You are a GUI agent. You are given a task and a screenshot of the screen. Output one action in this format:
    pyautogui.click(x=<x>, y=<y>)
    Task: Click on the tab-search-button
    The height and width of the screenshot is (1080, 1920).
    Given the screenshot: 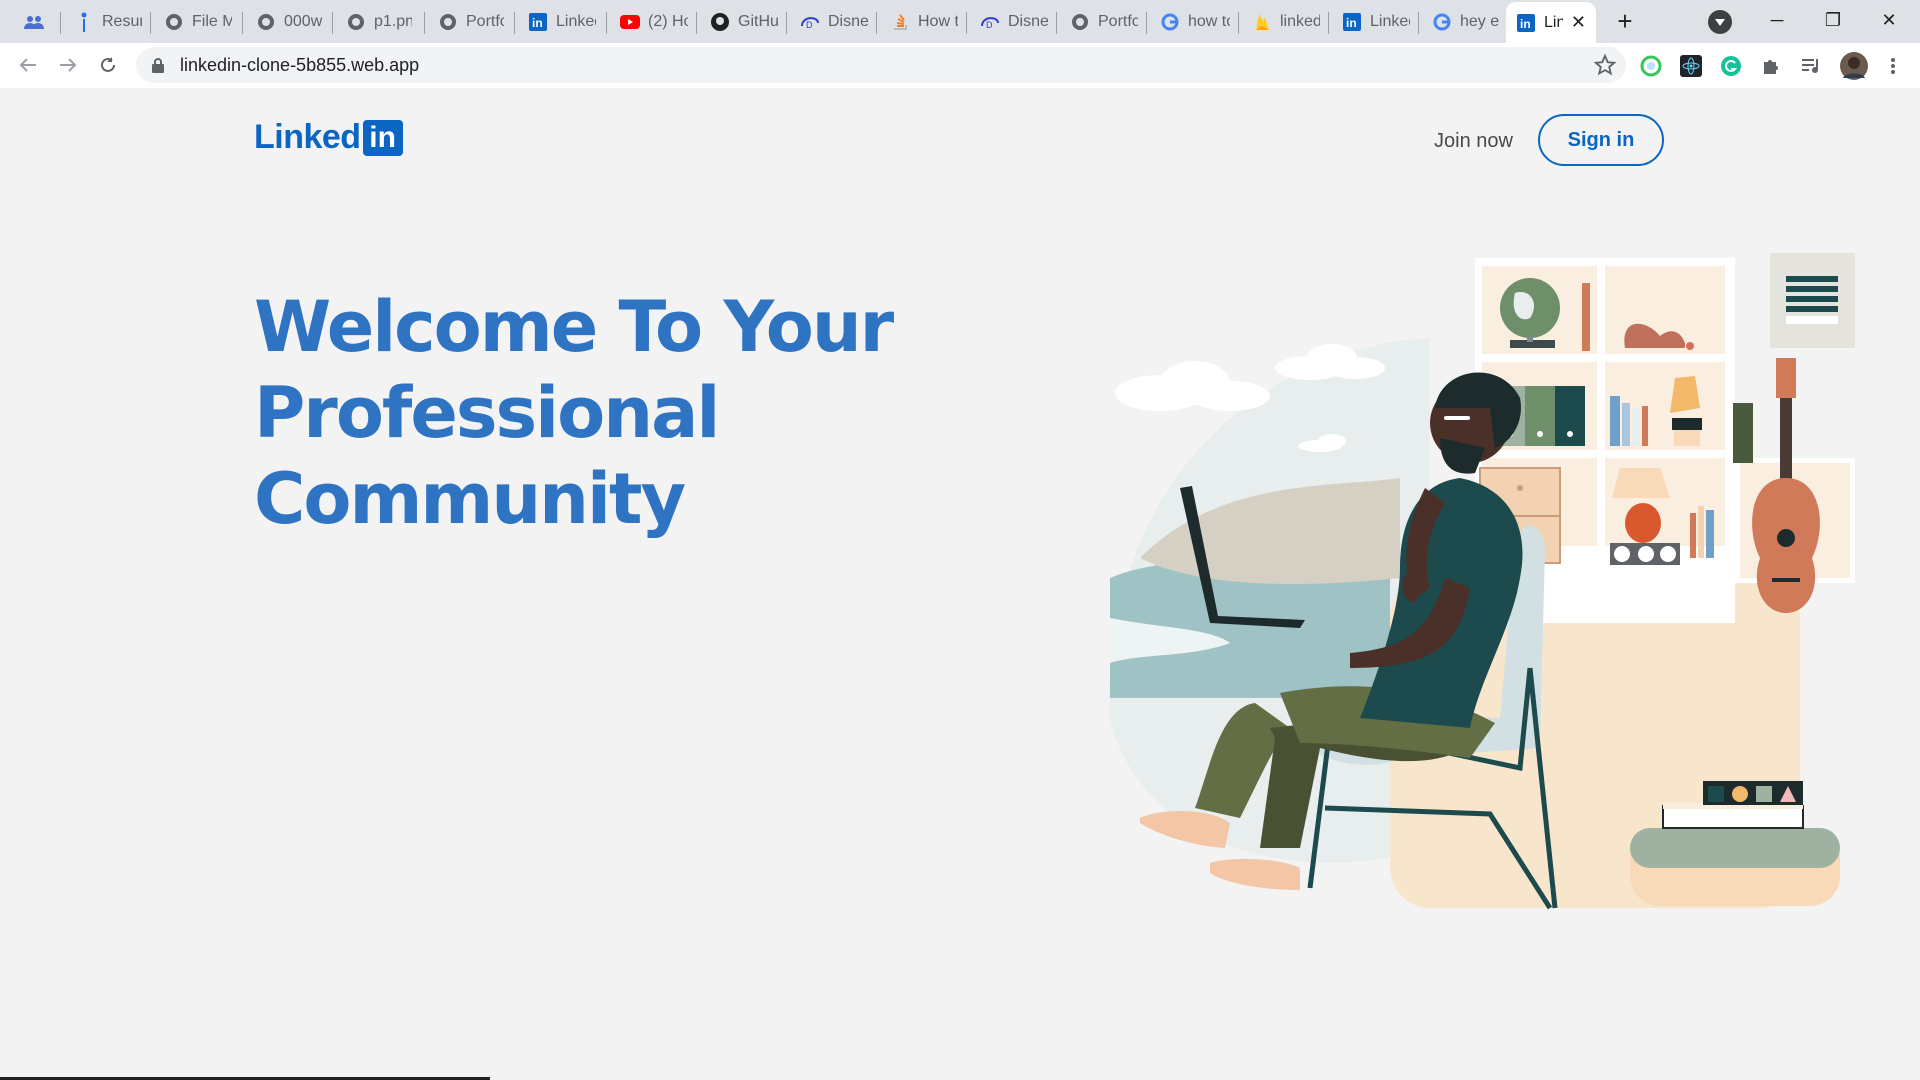 What is the action you would take?
    pyautogui.click(x=1720, y=22)
    